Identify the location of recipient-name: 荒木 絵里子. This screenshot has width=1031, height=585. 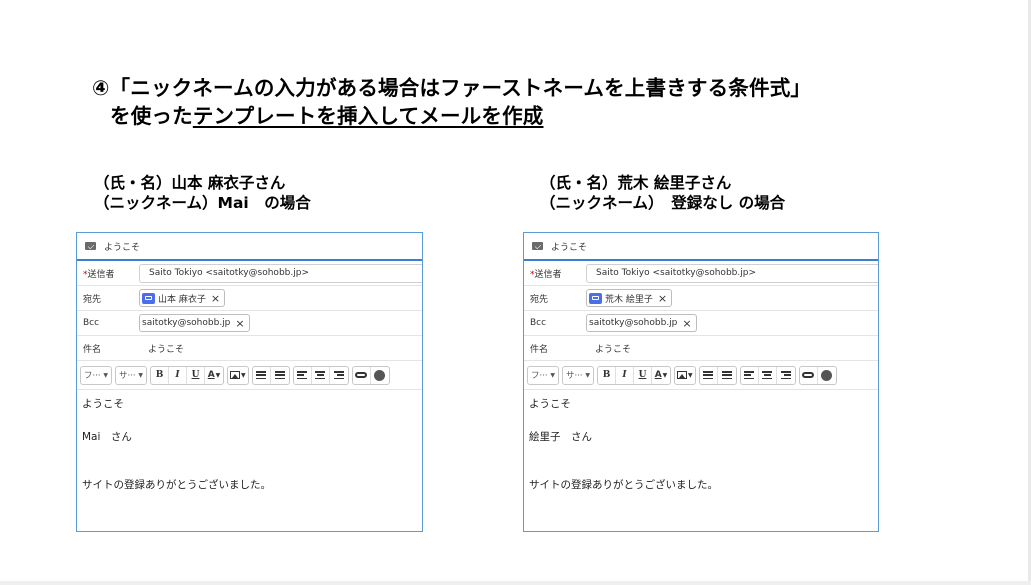
(629, 299).